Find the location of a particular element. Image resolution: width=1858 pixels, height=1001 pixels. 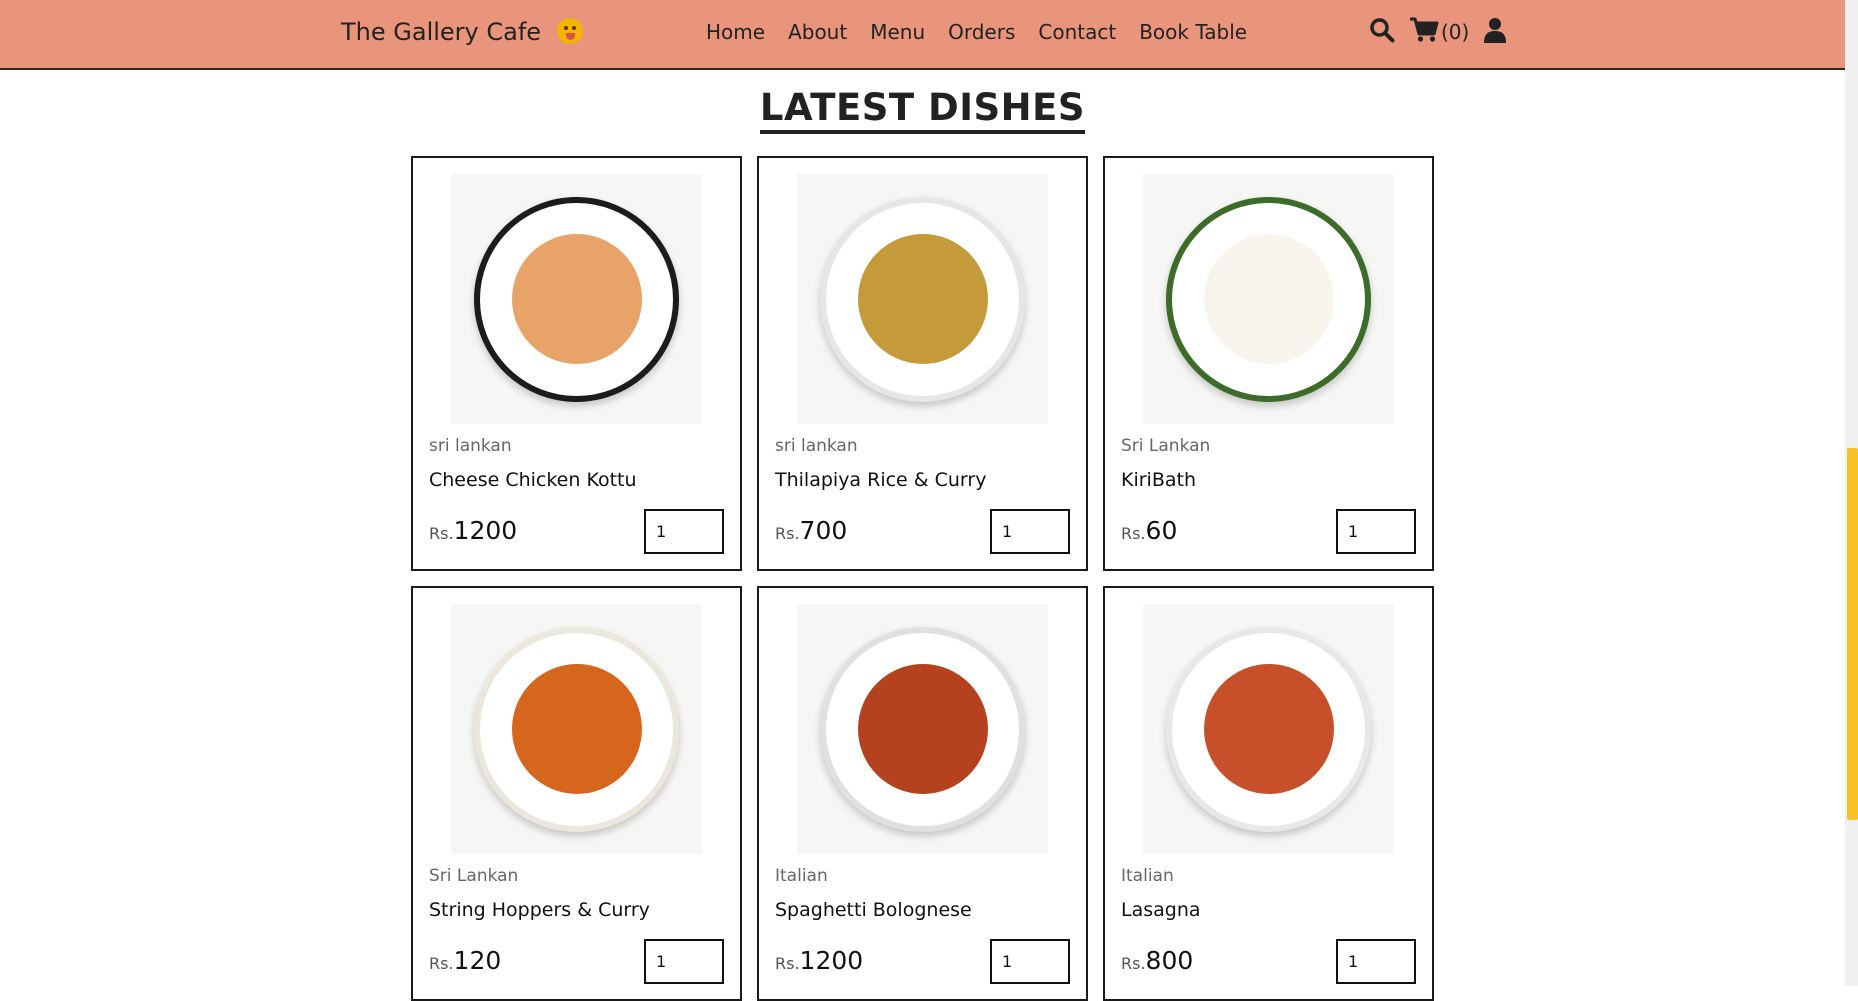

dish-price: Rs.700 is located at coordinates (811, 530).